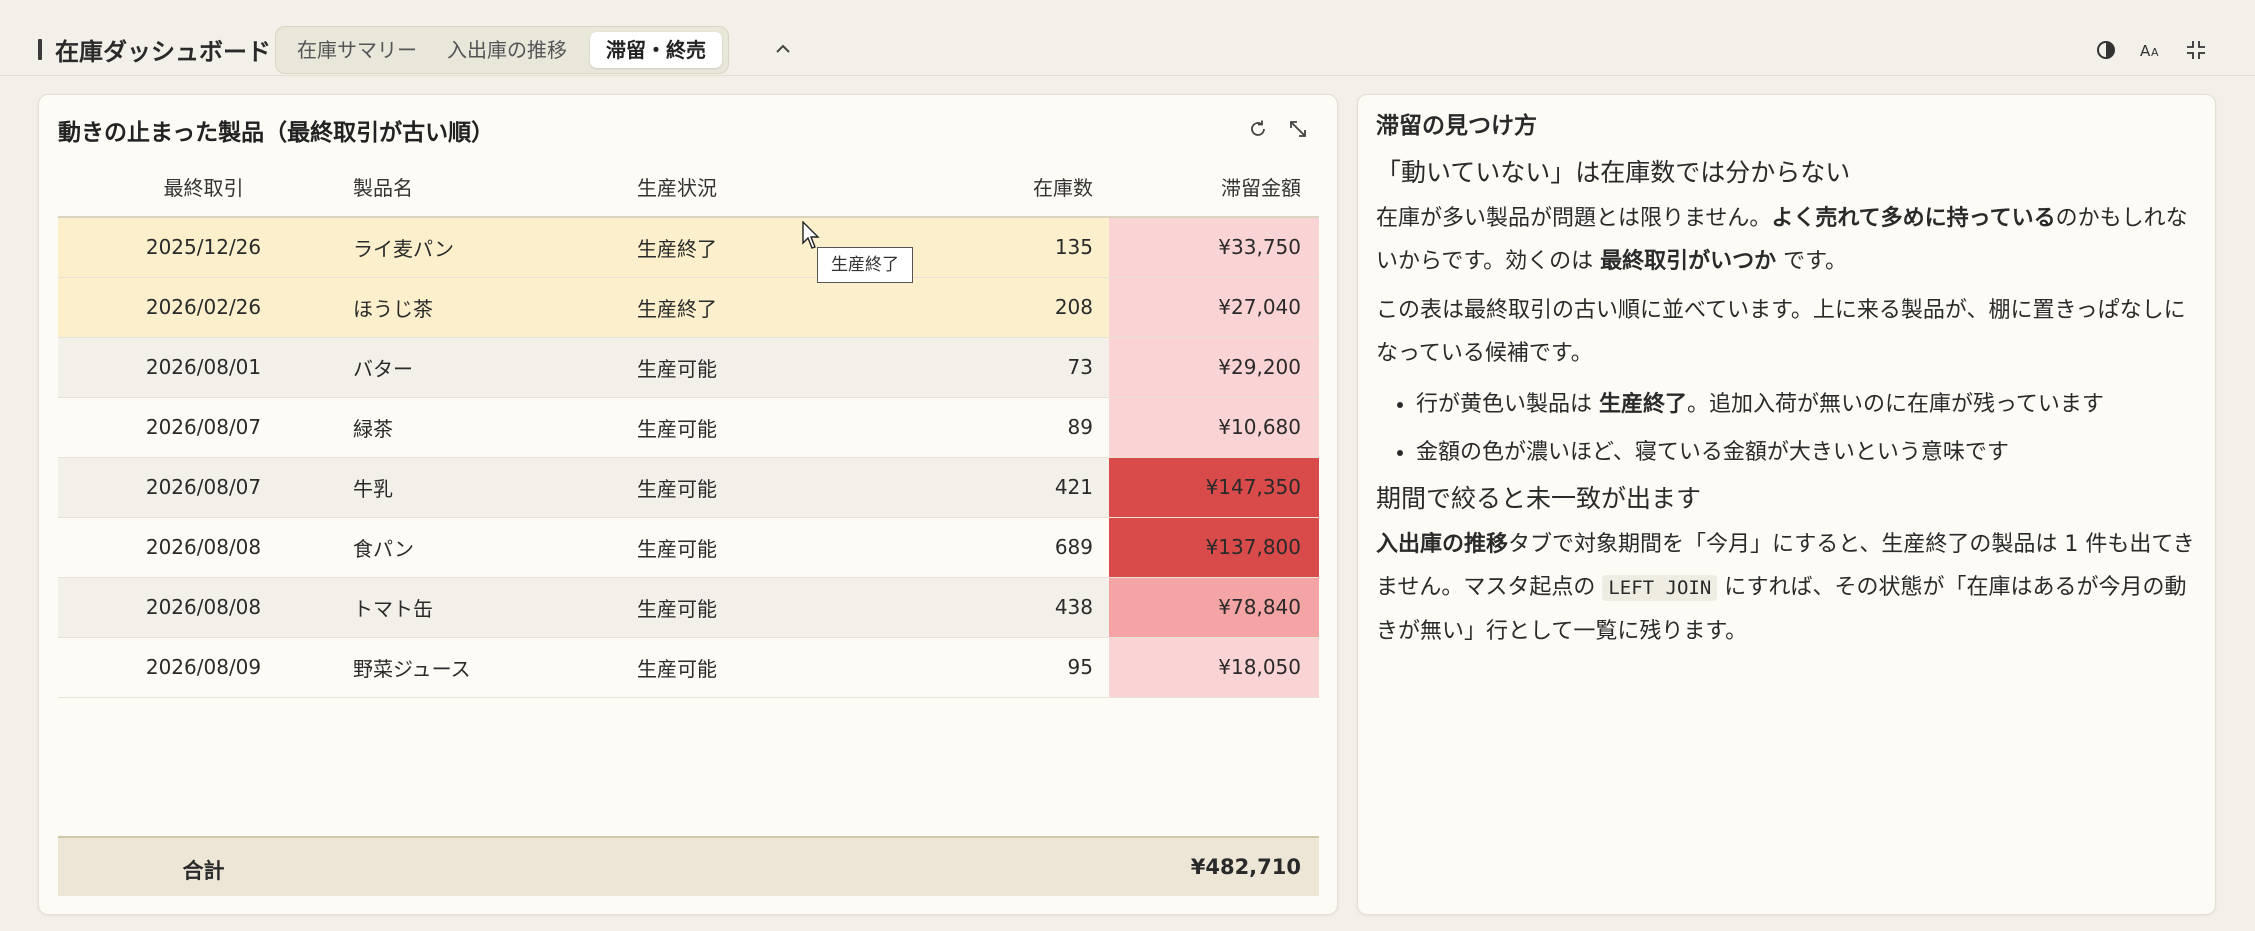  Describe the element at coordinates (276, 133) in the screenshot. I see `panel-title: 動きの止まった製品（最終取引が古い順）` at that location.